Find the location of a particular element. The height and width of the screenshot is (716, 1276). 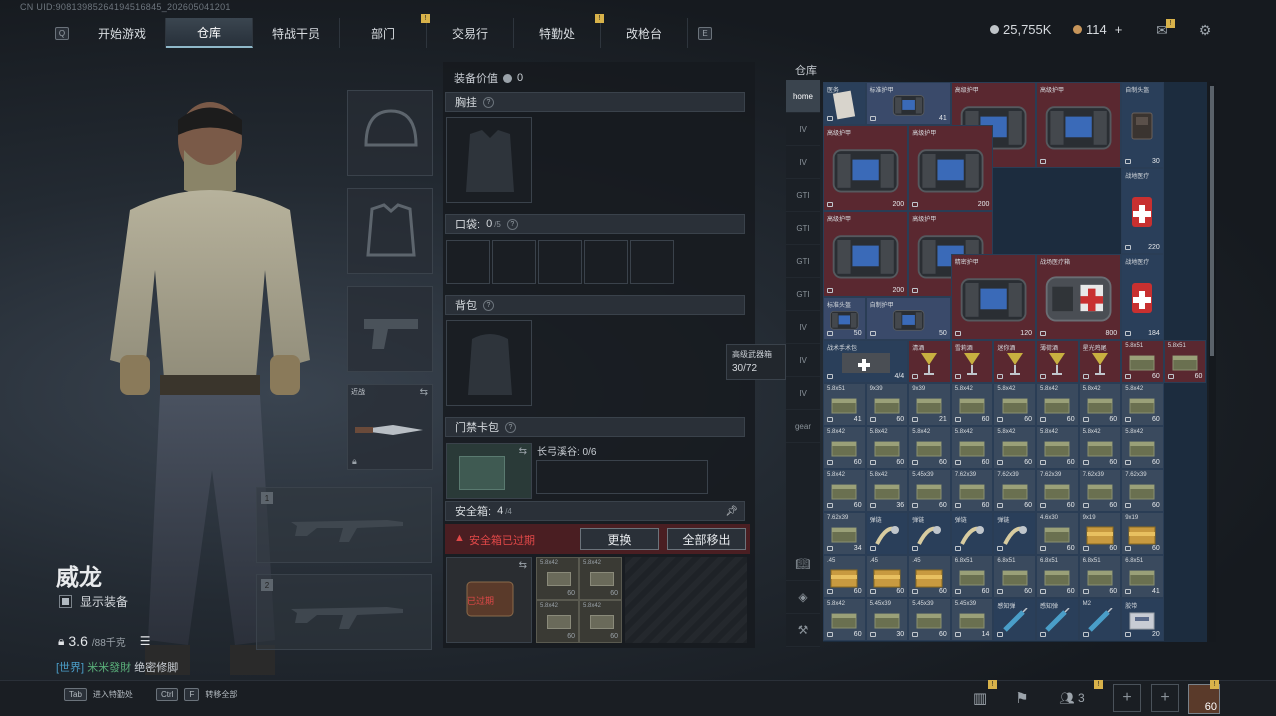

inventory-item: 5.8x51 60 is located at coordinates (1142, 361).